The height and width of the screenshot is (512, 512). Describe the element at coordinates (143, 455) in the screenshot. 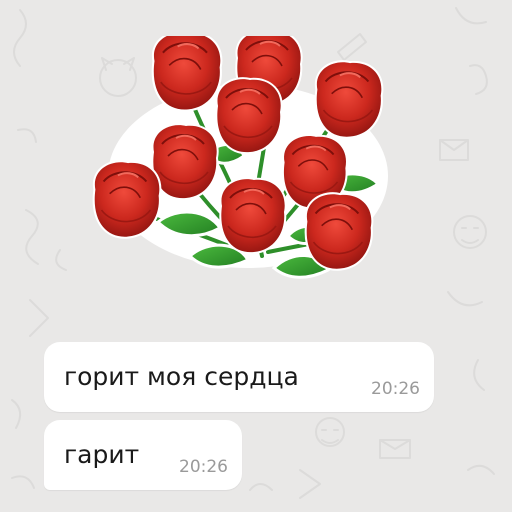

I see `message-bubble: гарит 20:26` at that location.